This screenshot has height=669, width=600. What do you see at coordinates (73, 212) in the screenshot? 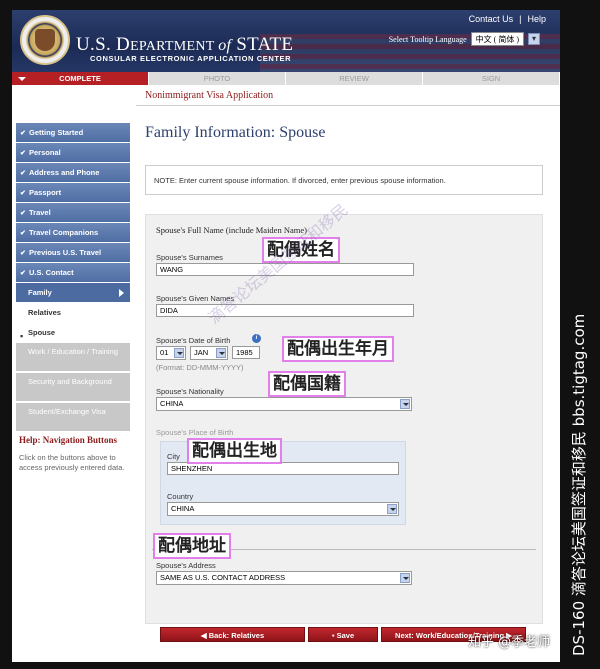
I see `sidebar-item-travel: ✔ Travel` at bounding box center [73, 212].